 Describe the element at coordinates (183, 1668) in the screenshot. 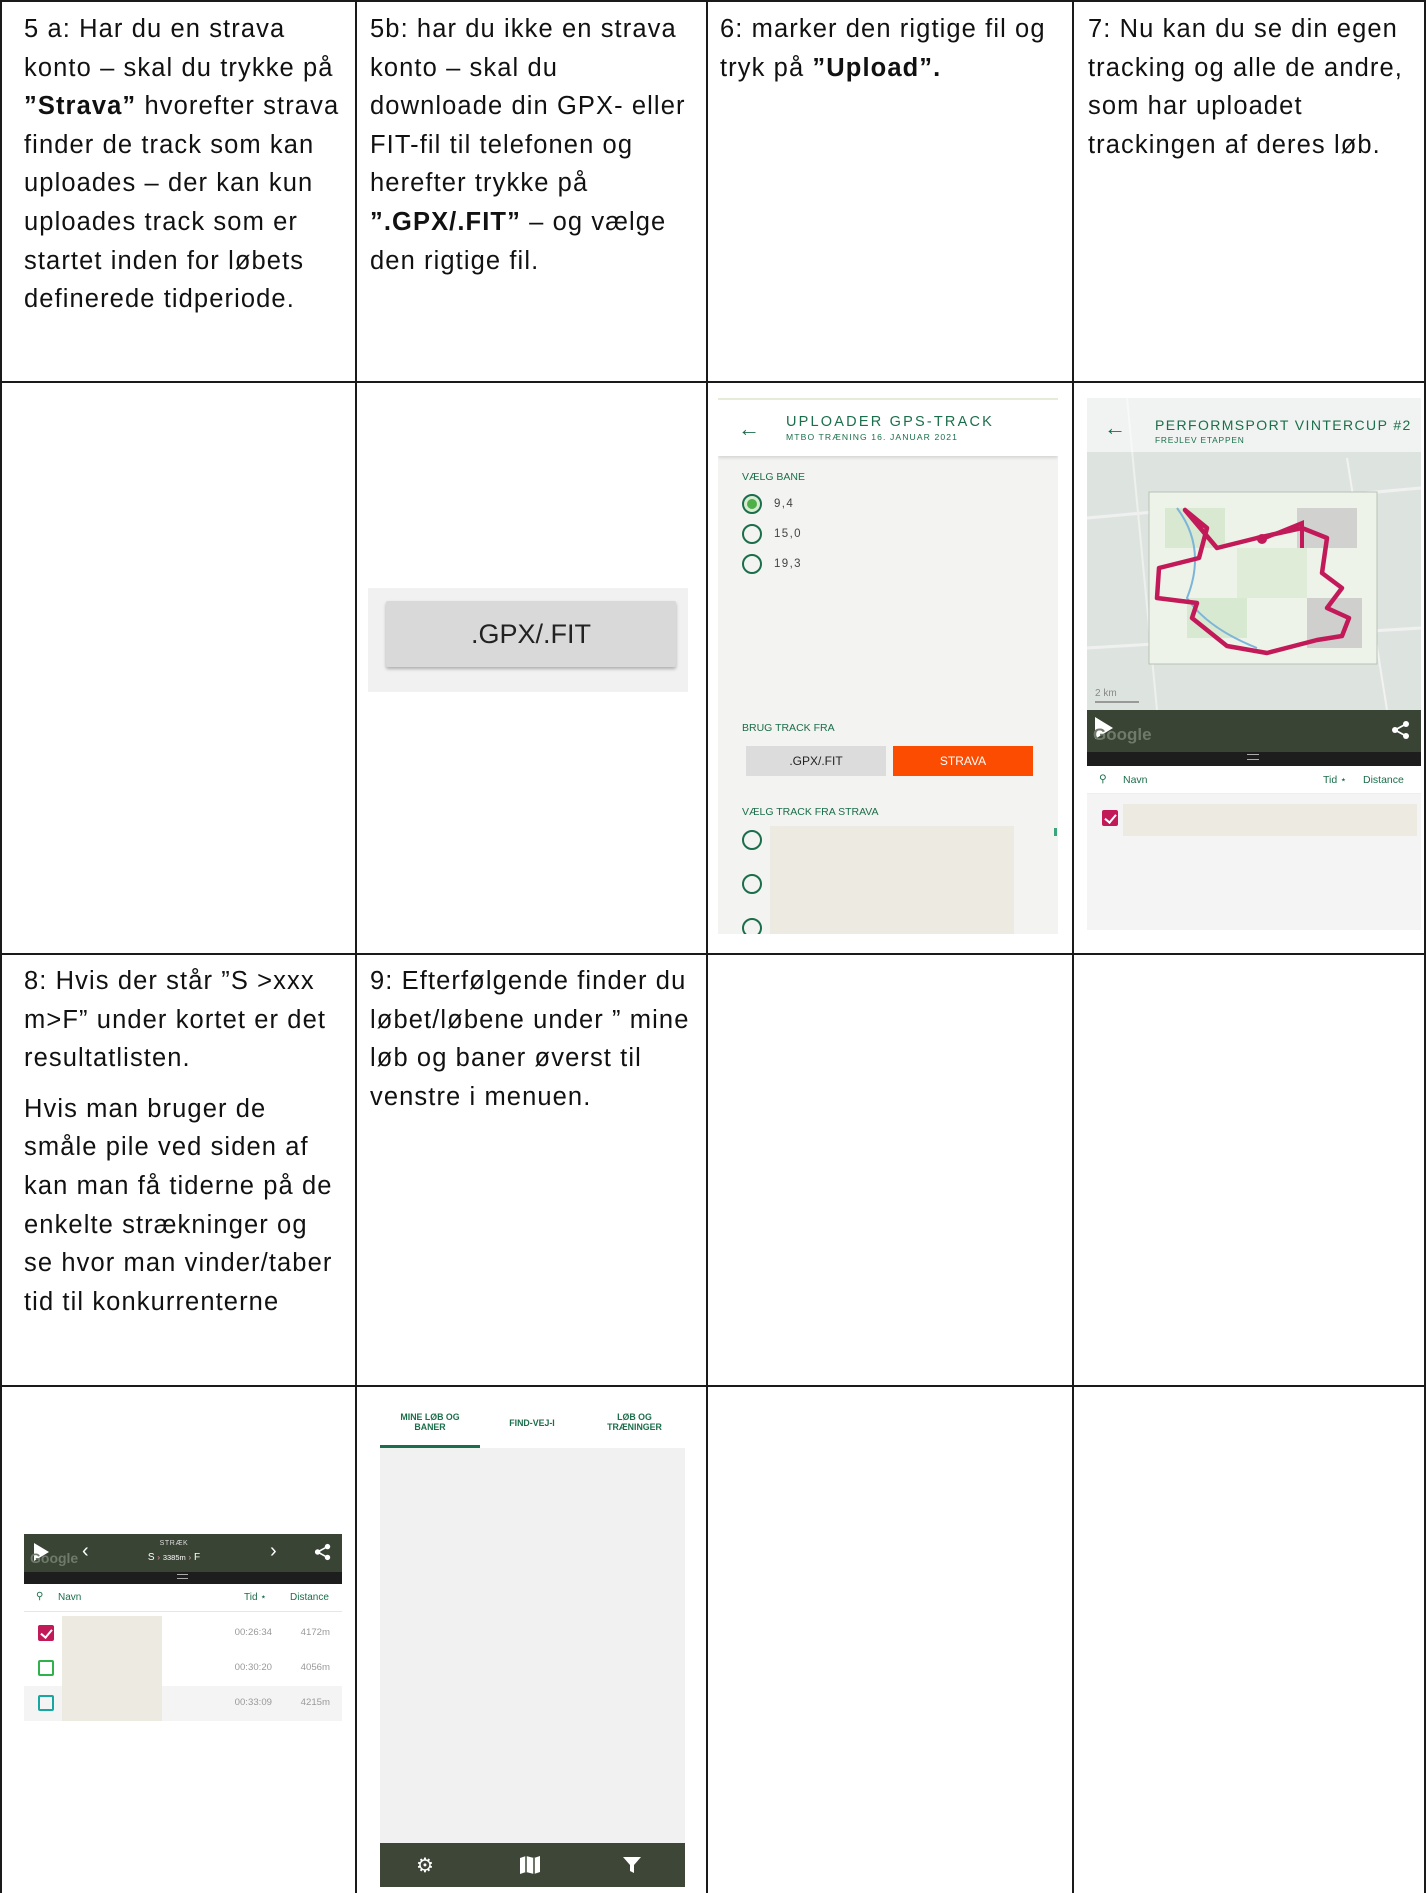

I see `result-row-2: 00:30:20 4056m` at that location.